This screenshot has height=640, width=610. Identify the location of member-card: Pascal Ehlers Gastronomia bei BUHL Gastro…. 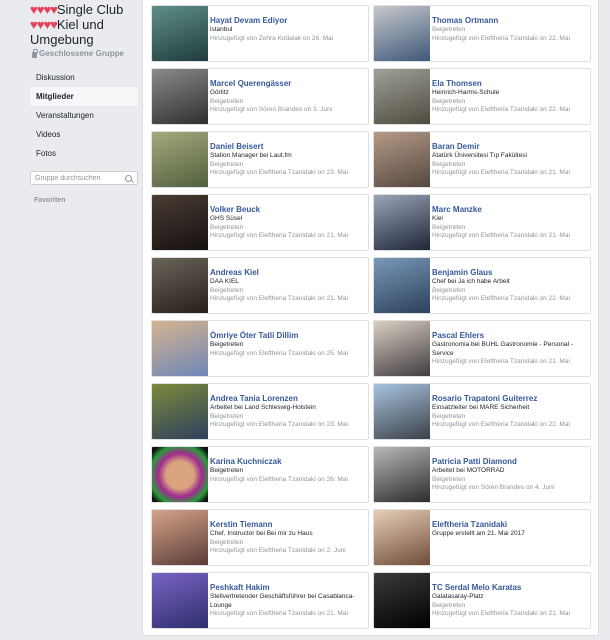
(482, 348).